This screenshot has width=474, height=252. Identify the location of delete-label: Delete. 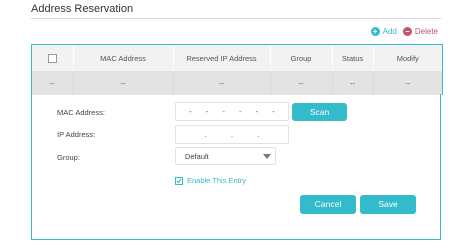
(426, 31).